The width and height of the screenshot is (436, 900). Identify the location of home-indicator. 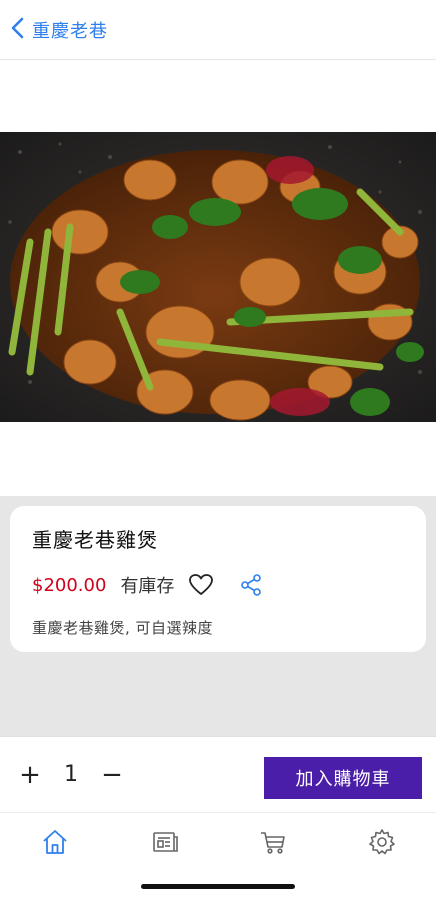
(218, 886).